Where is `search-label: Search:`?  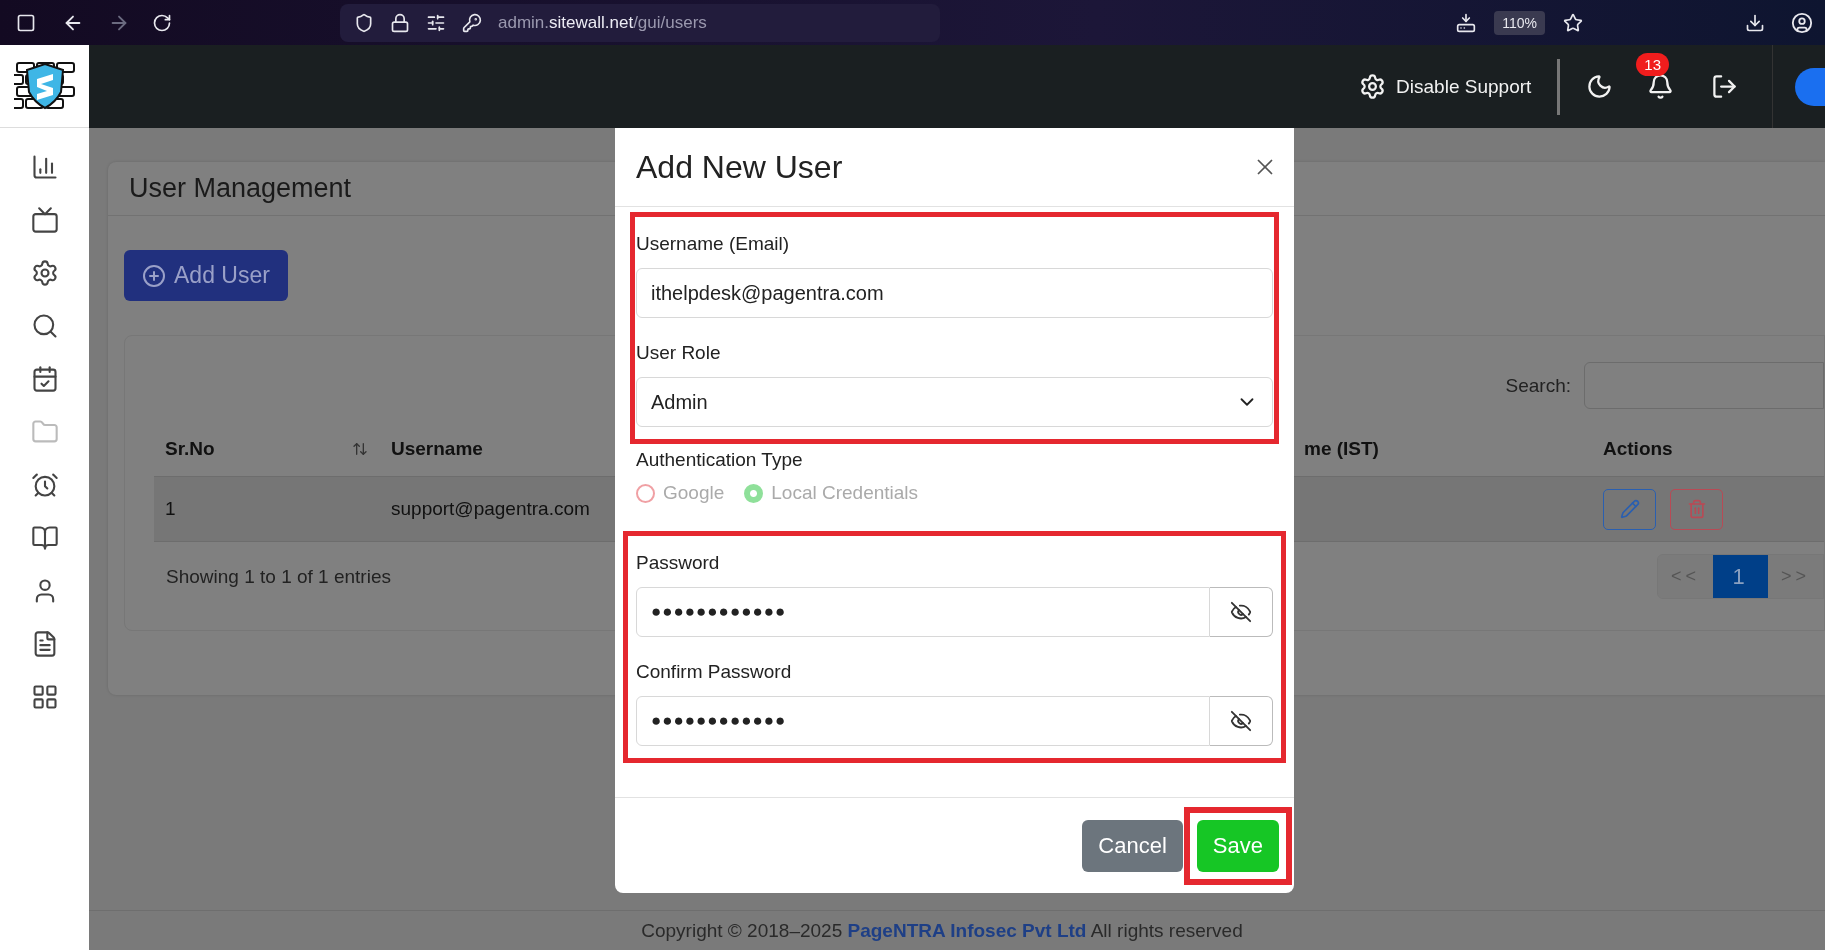 search-label: Search: is located at coordinates (1538, 385).